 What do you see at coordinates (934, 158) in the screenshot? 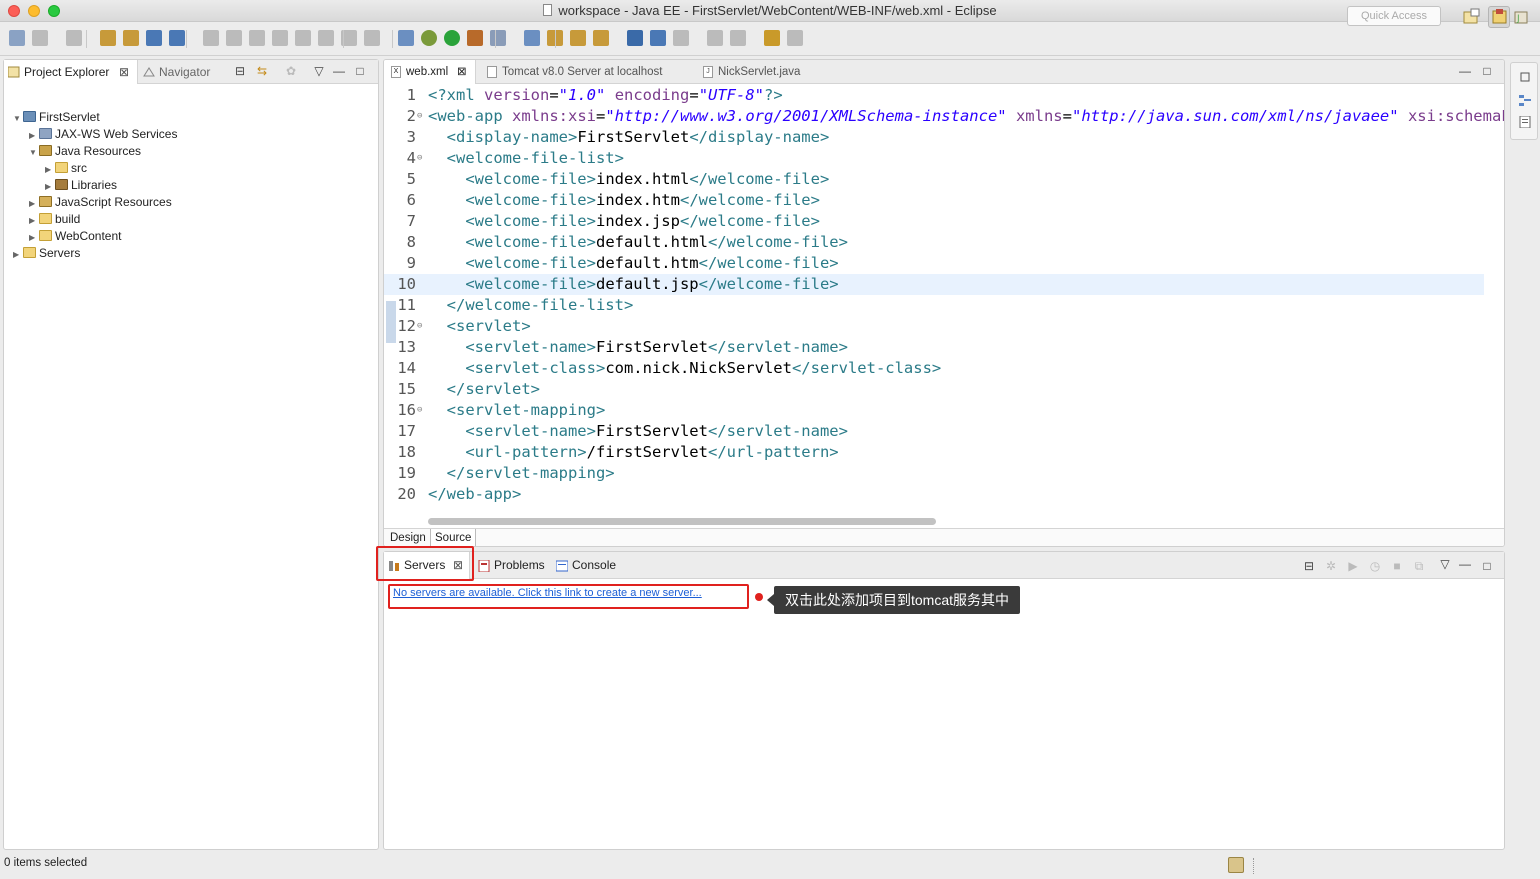
I see `code-line: 4 ⊖ <welcome-file-list>` at bounding box center [934, 158].